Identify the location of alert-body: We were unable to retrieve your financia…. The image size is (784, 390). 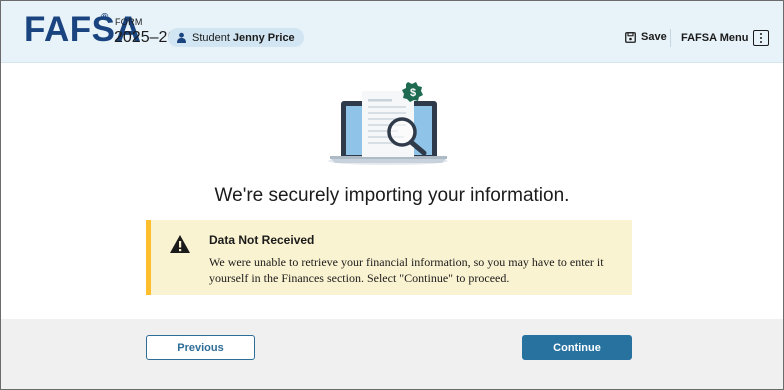
(406, 270).